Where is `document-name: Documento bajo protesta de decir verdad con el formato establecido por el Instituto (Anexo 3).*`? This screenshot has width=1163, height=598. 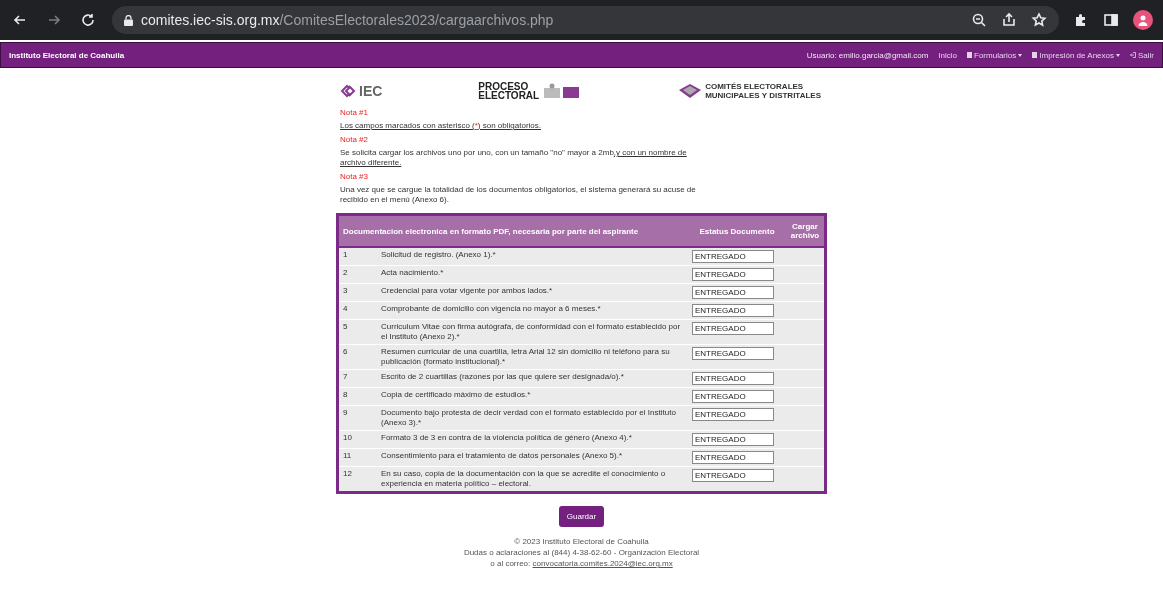 document-name: Documento bajo protesta de decir verdad con el formato establecido por el Instituto (Anexo 3).* is located at coordinates (532, 418).